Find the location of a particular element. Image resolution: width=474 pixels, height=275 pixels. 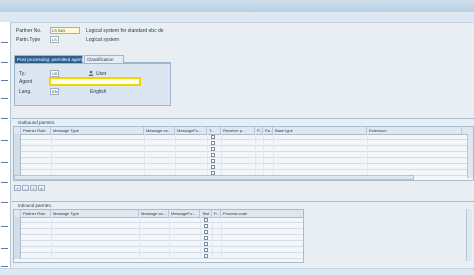

outbound-horizontal-scrollbar is located at coordinates (214, 177).